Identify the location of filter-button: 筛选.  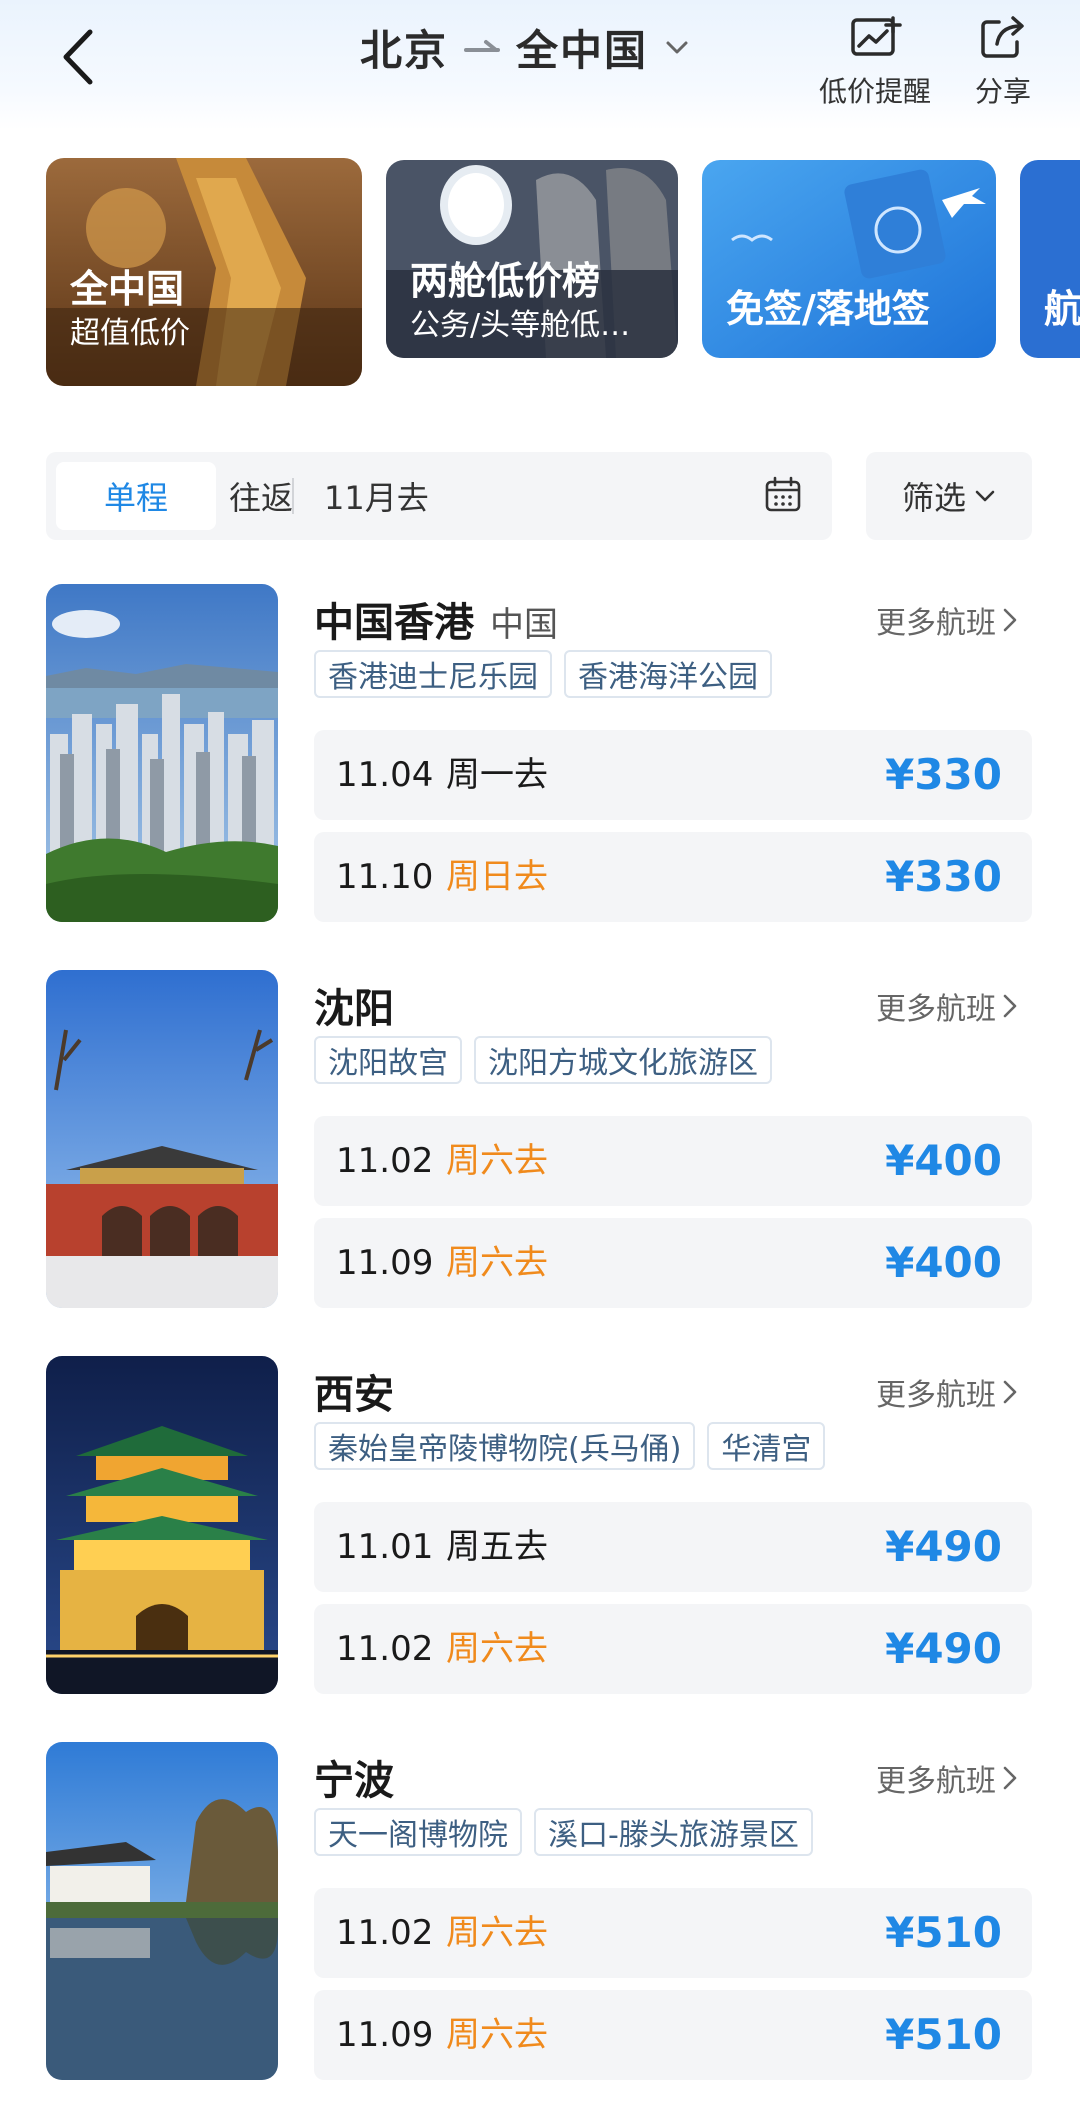
(949, 496).